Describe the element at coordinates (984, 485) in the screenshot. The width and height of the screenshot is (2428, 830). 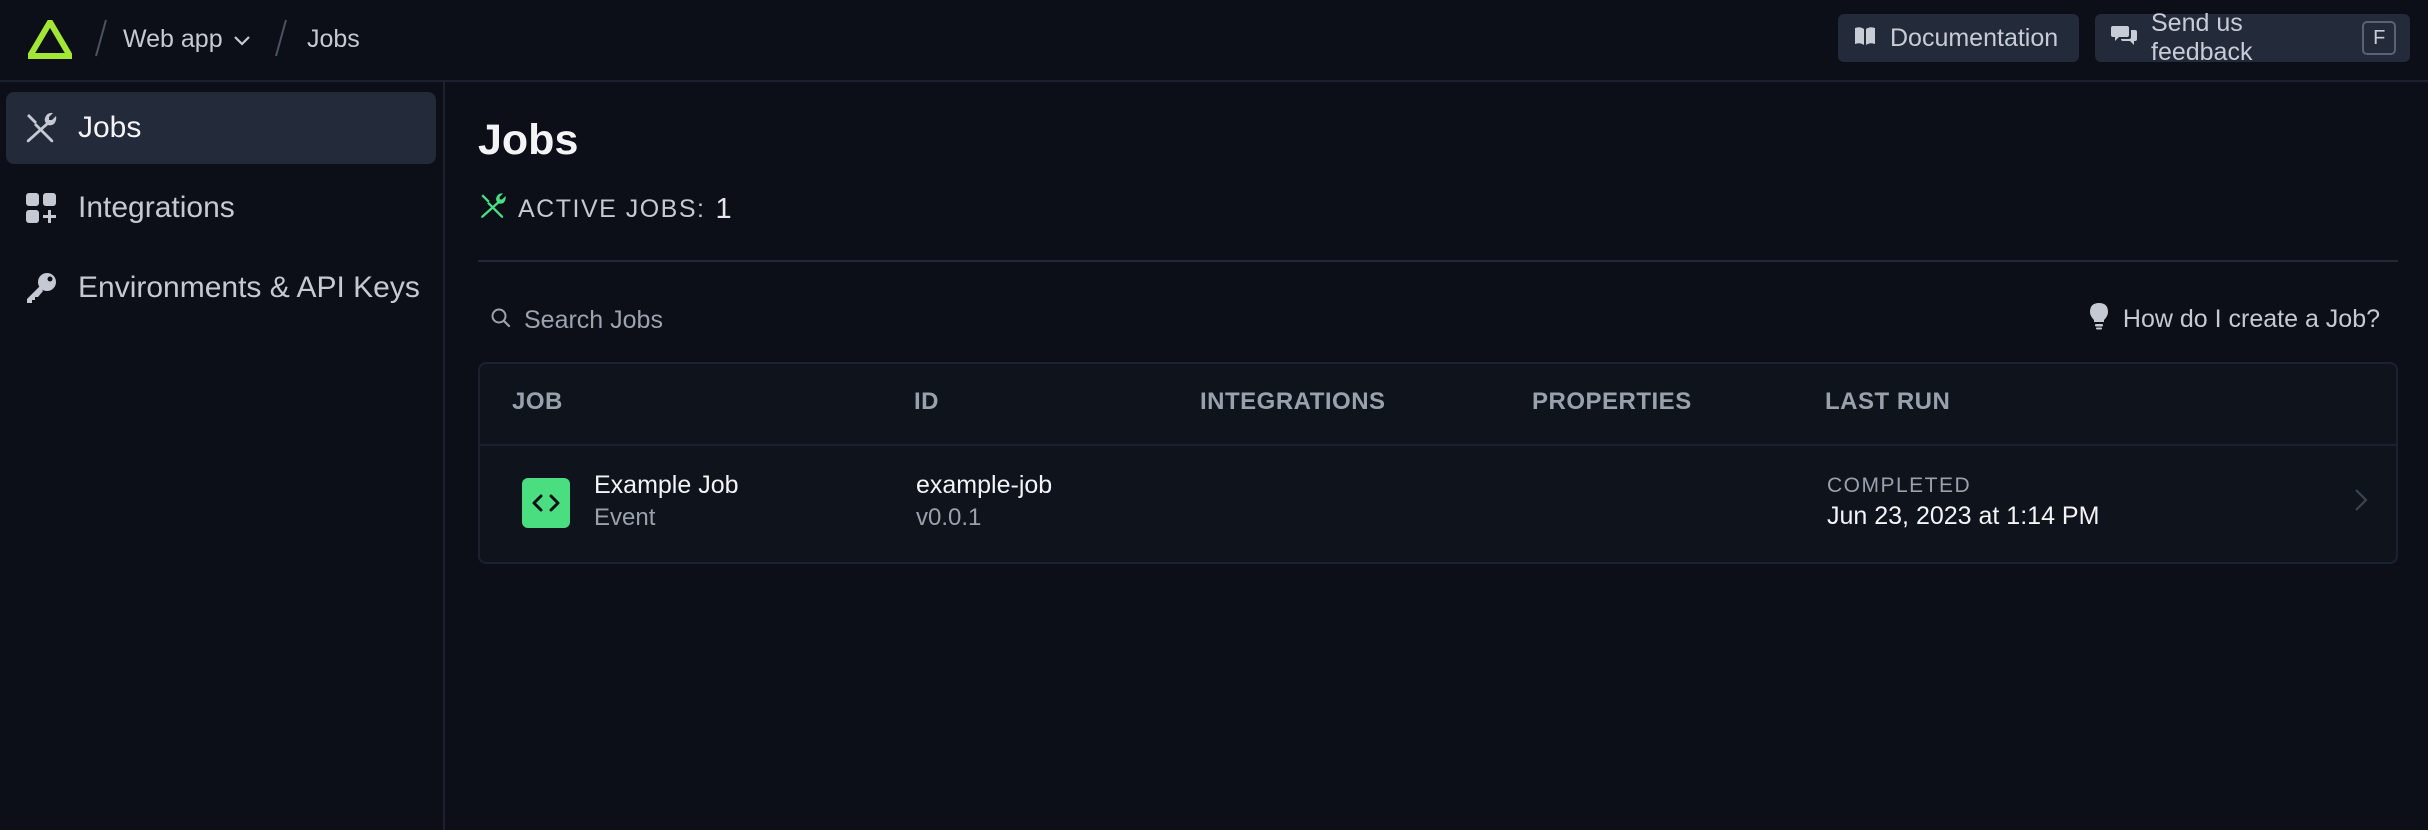
I see `job-id: example-job` at that location.